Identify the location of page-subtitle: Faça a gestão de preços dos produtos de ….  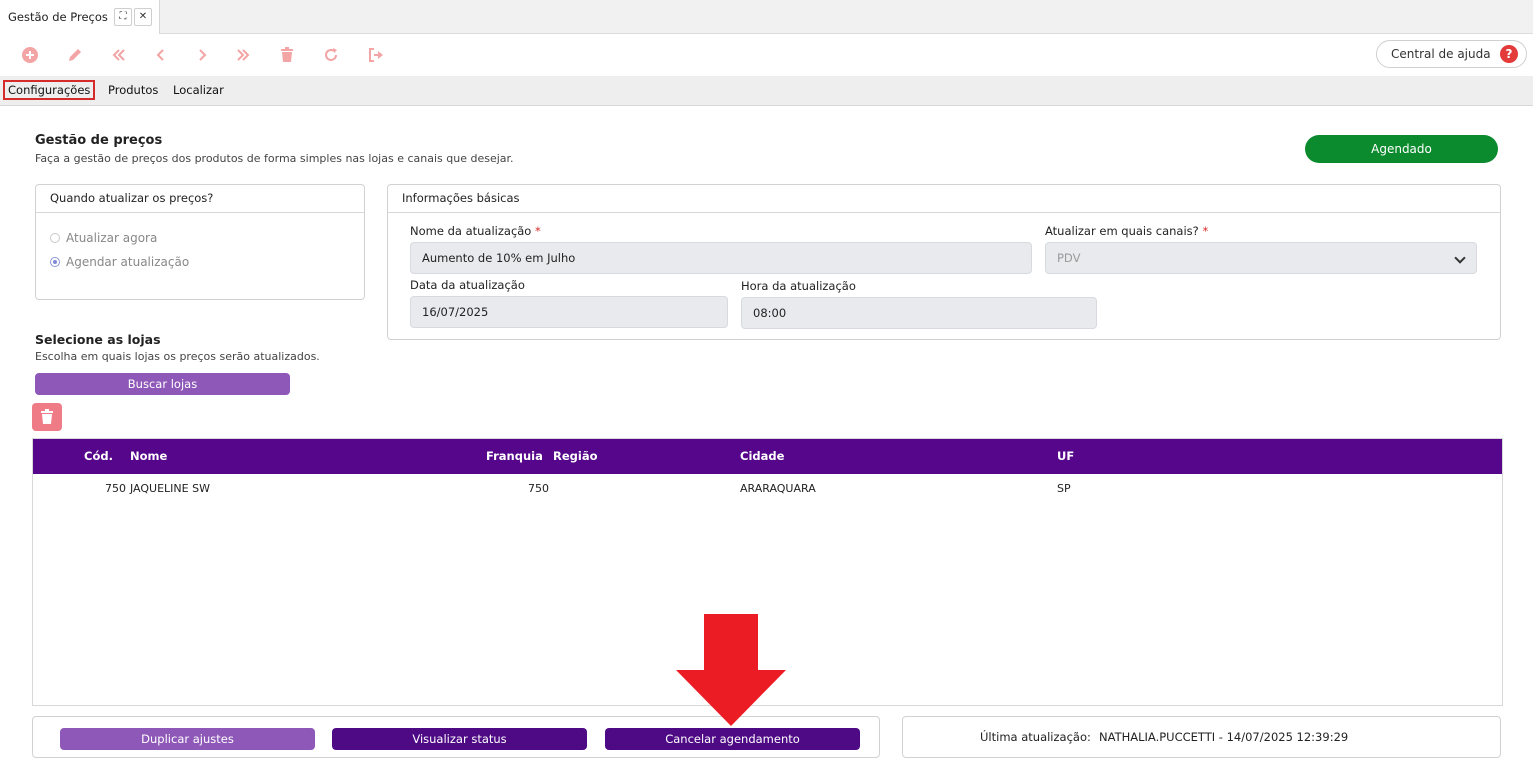
(274, 158).